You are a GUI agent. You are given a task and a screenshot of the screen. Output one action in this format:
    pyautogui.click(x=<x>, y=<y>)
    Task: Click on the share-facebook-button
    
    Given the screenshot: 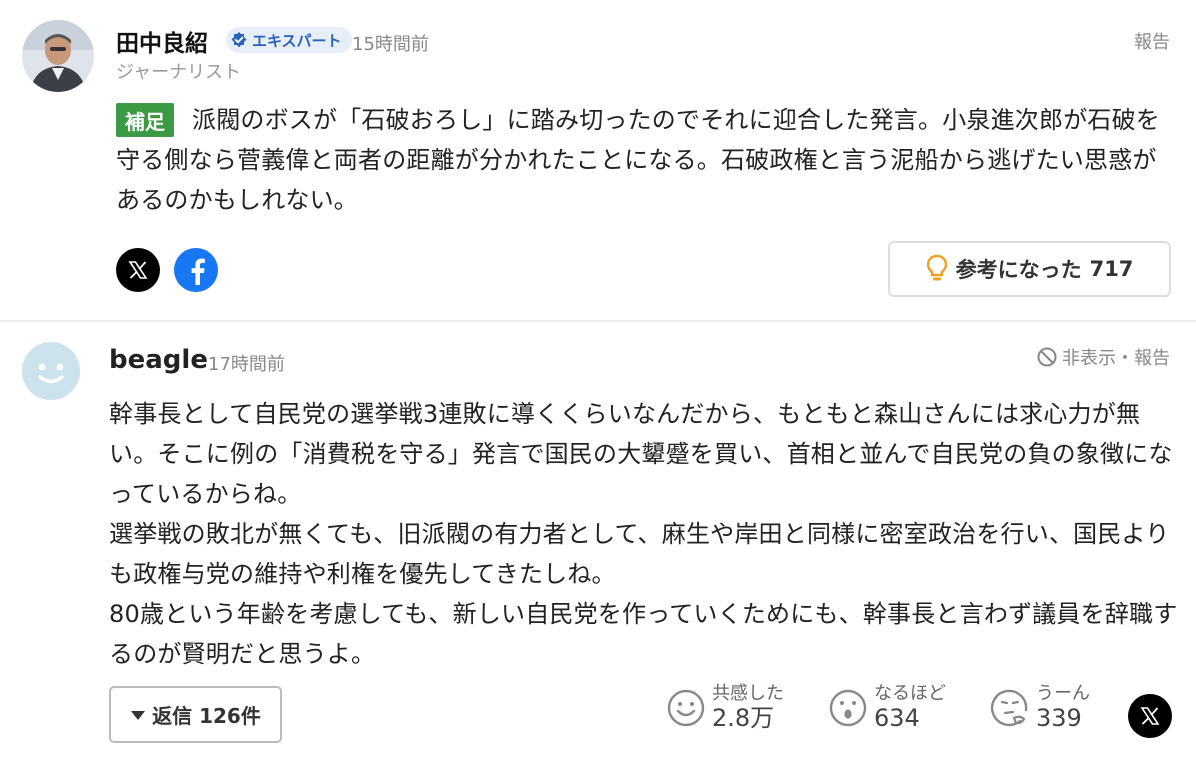 What is the action you would take?
    pyautogui.click(x=196, y=270)
    